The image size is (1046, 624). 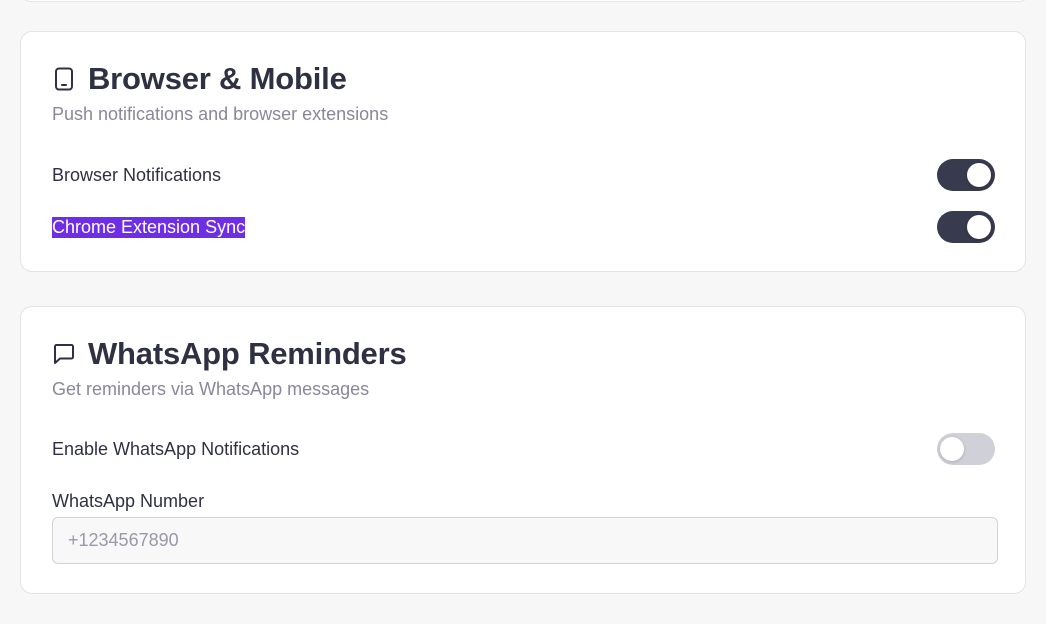 I want to click on browser-notifications-toggle, so click(x=966, y=175).